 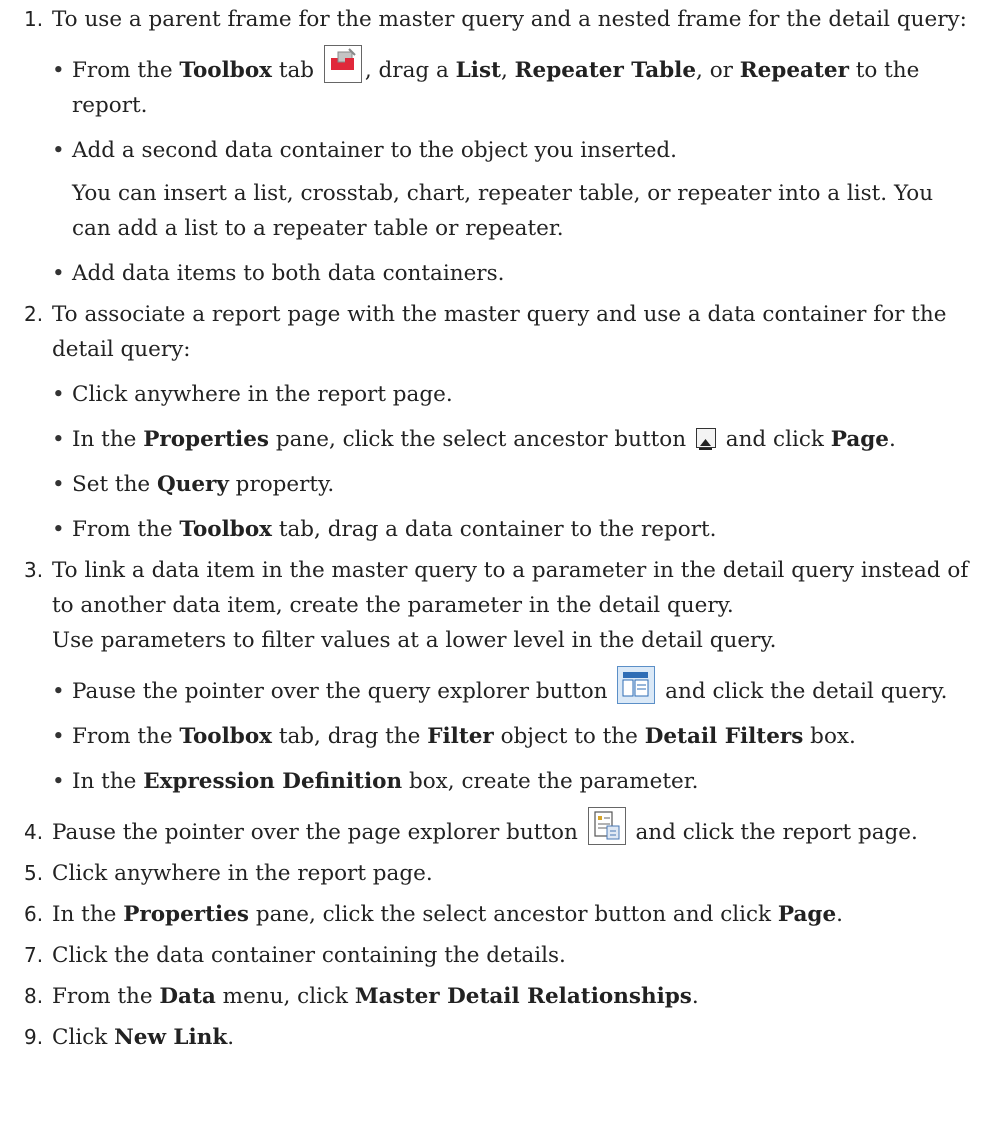 What do you see at coordinates (460, 736) in the screenshot?
I see `ui-term: Filter` at bounding box center [460, 736].